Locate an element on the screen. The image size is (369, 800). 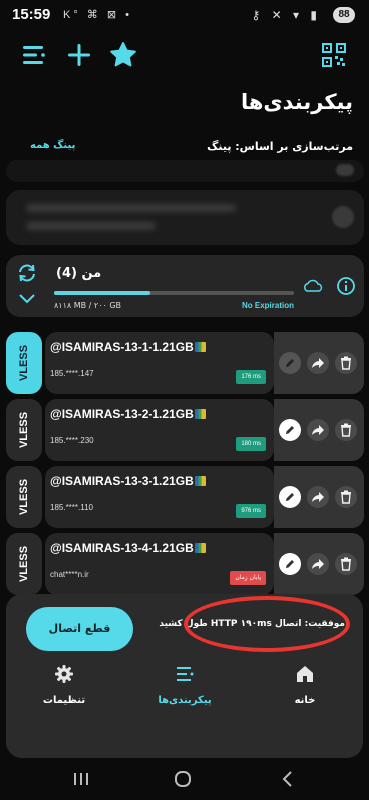
cloud-icon is located at coordinates (313, 288).